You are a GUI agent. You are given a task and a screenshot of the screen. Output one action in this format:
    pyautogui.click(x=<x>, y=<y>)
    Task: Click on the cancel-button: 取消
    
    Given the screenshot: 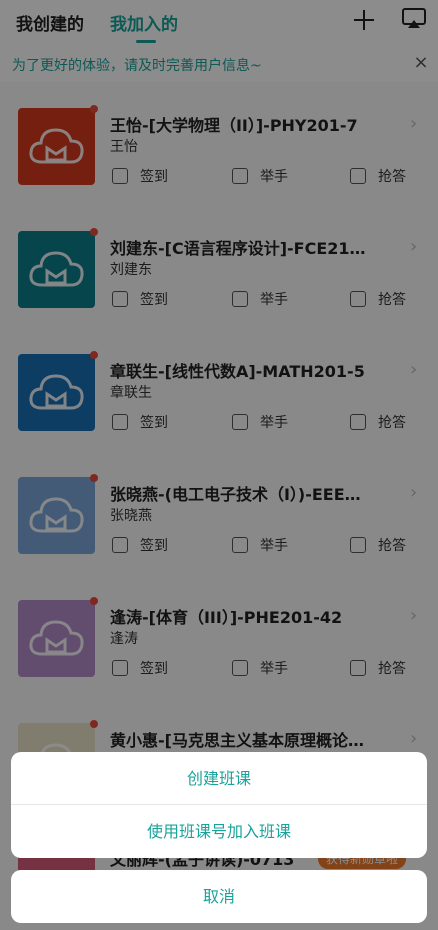 What is the action you would take?
    pyautogui.click(x=219, y=896)
    